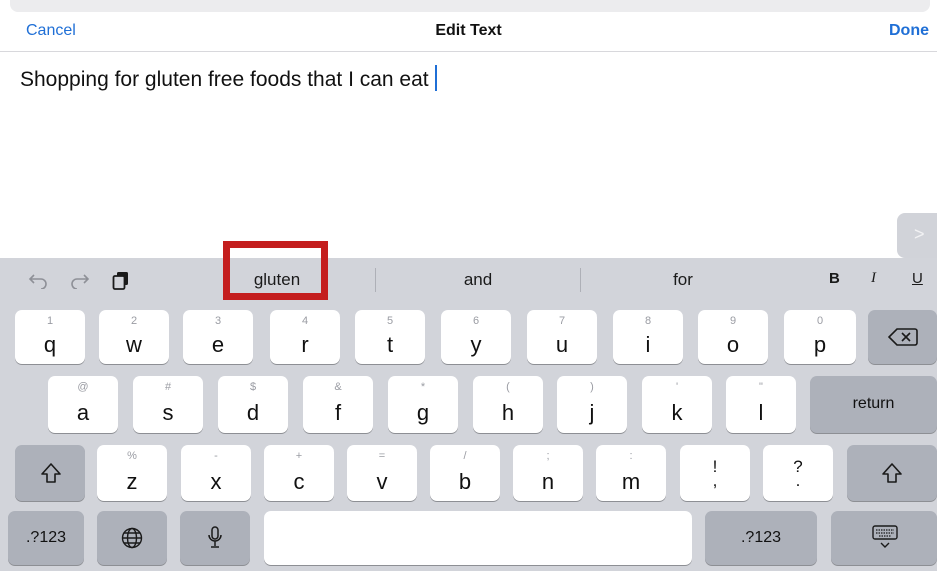 This screenshot has height=571, width=937. What do you see at coordinates (50, 321) in the screenshot?
I see `key-sub-label: 1` at bounding box center [50, 321].